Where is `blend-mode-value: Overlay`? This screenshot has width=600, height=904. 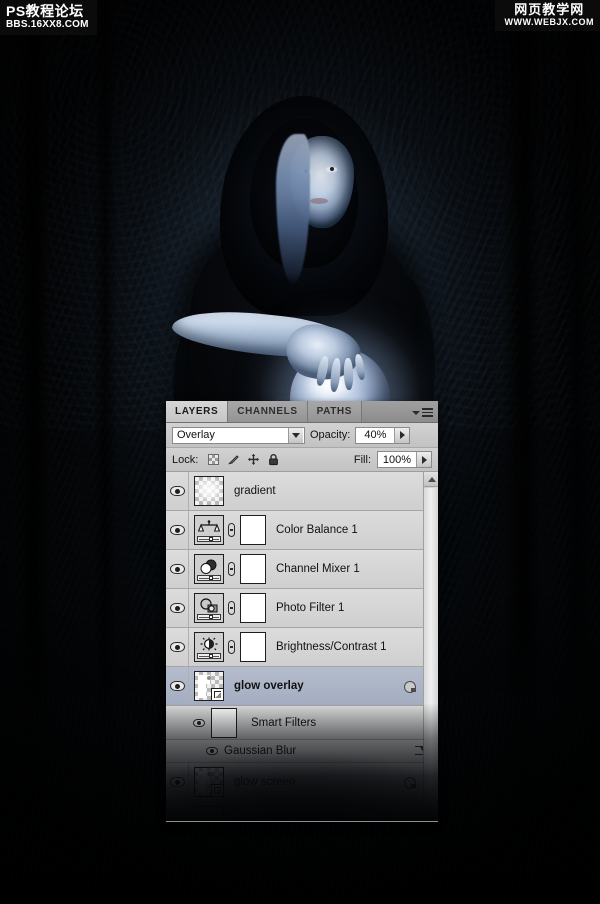 blend-mode-value: Overlay is located at coordinates (196, 435).